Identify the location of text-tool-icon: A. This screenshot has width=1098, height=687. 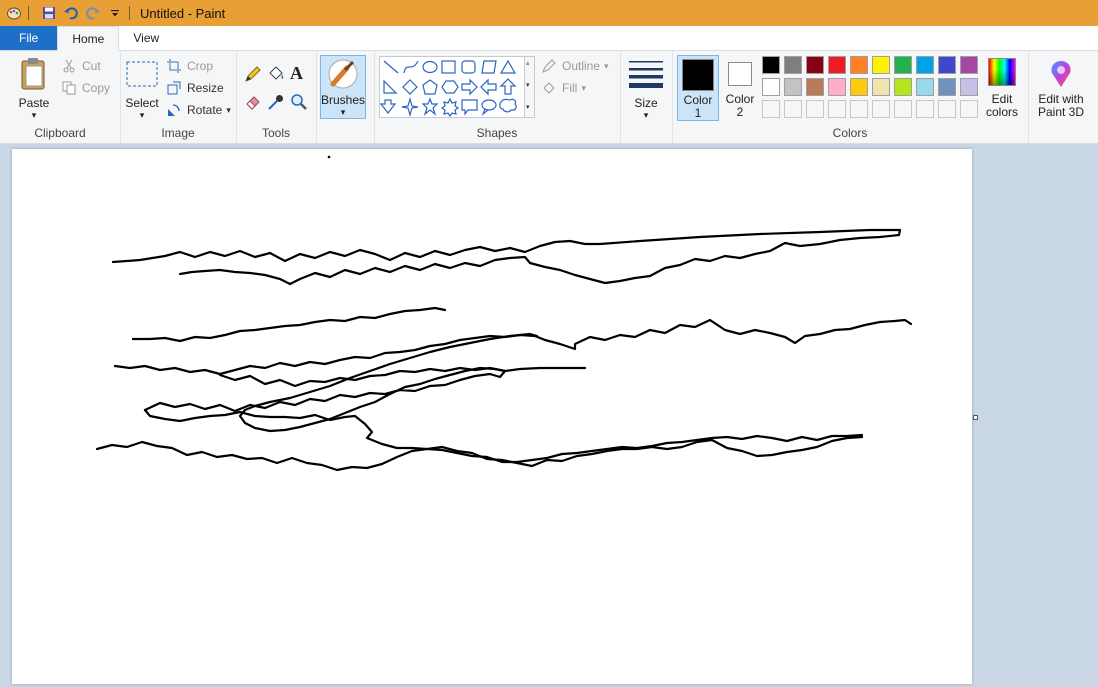
(296, 73).